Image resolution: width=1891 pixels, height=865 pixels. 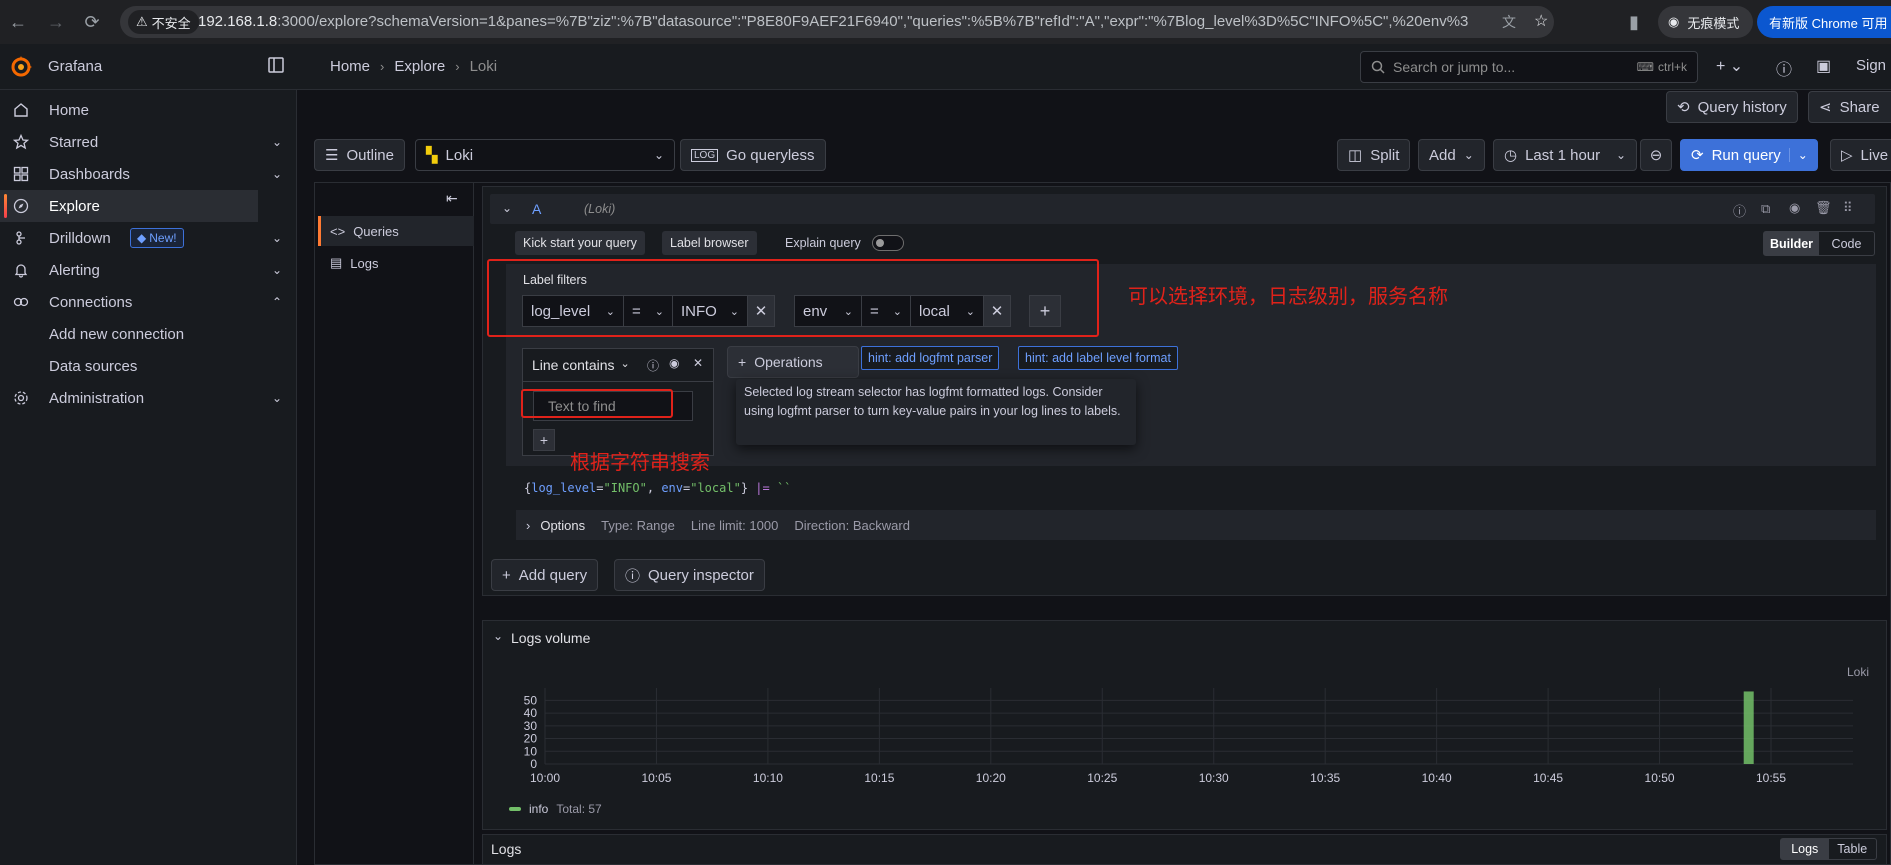 I want to click on editor-mode-switch: Builder Code, so click(x=1819, y=243).